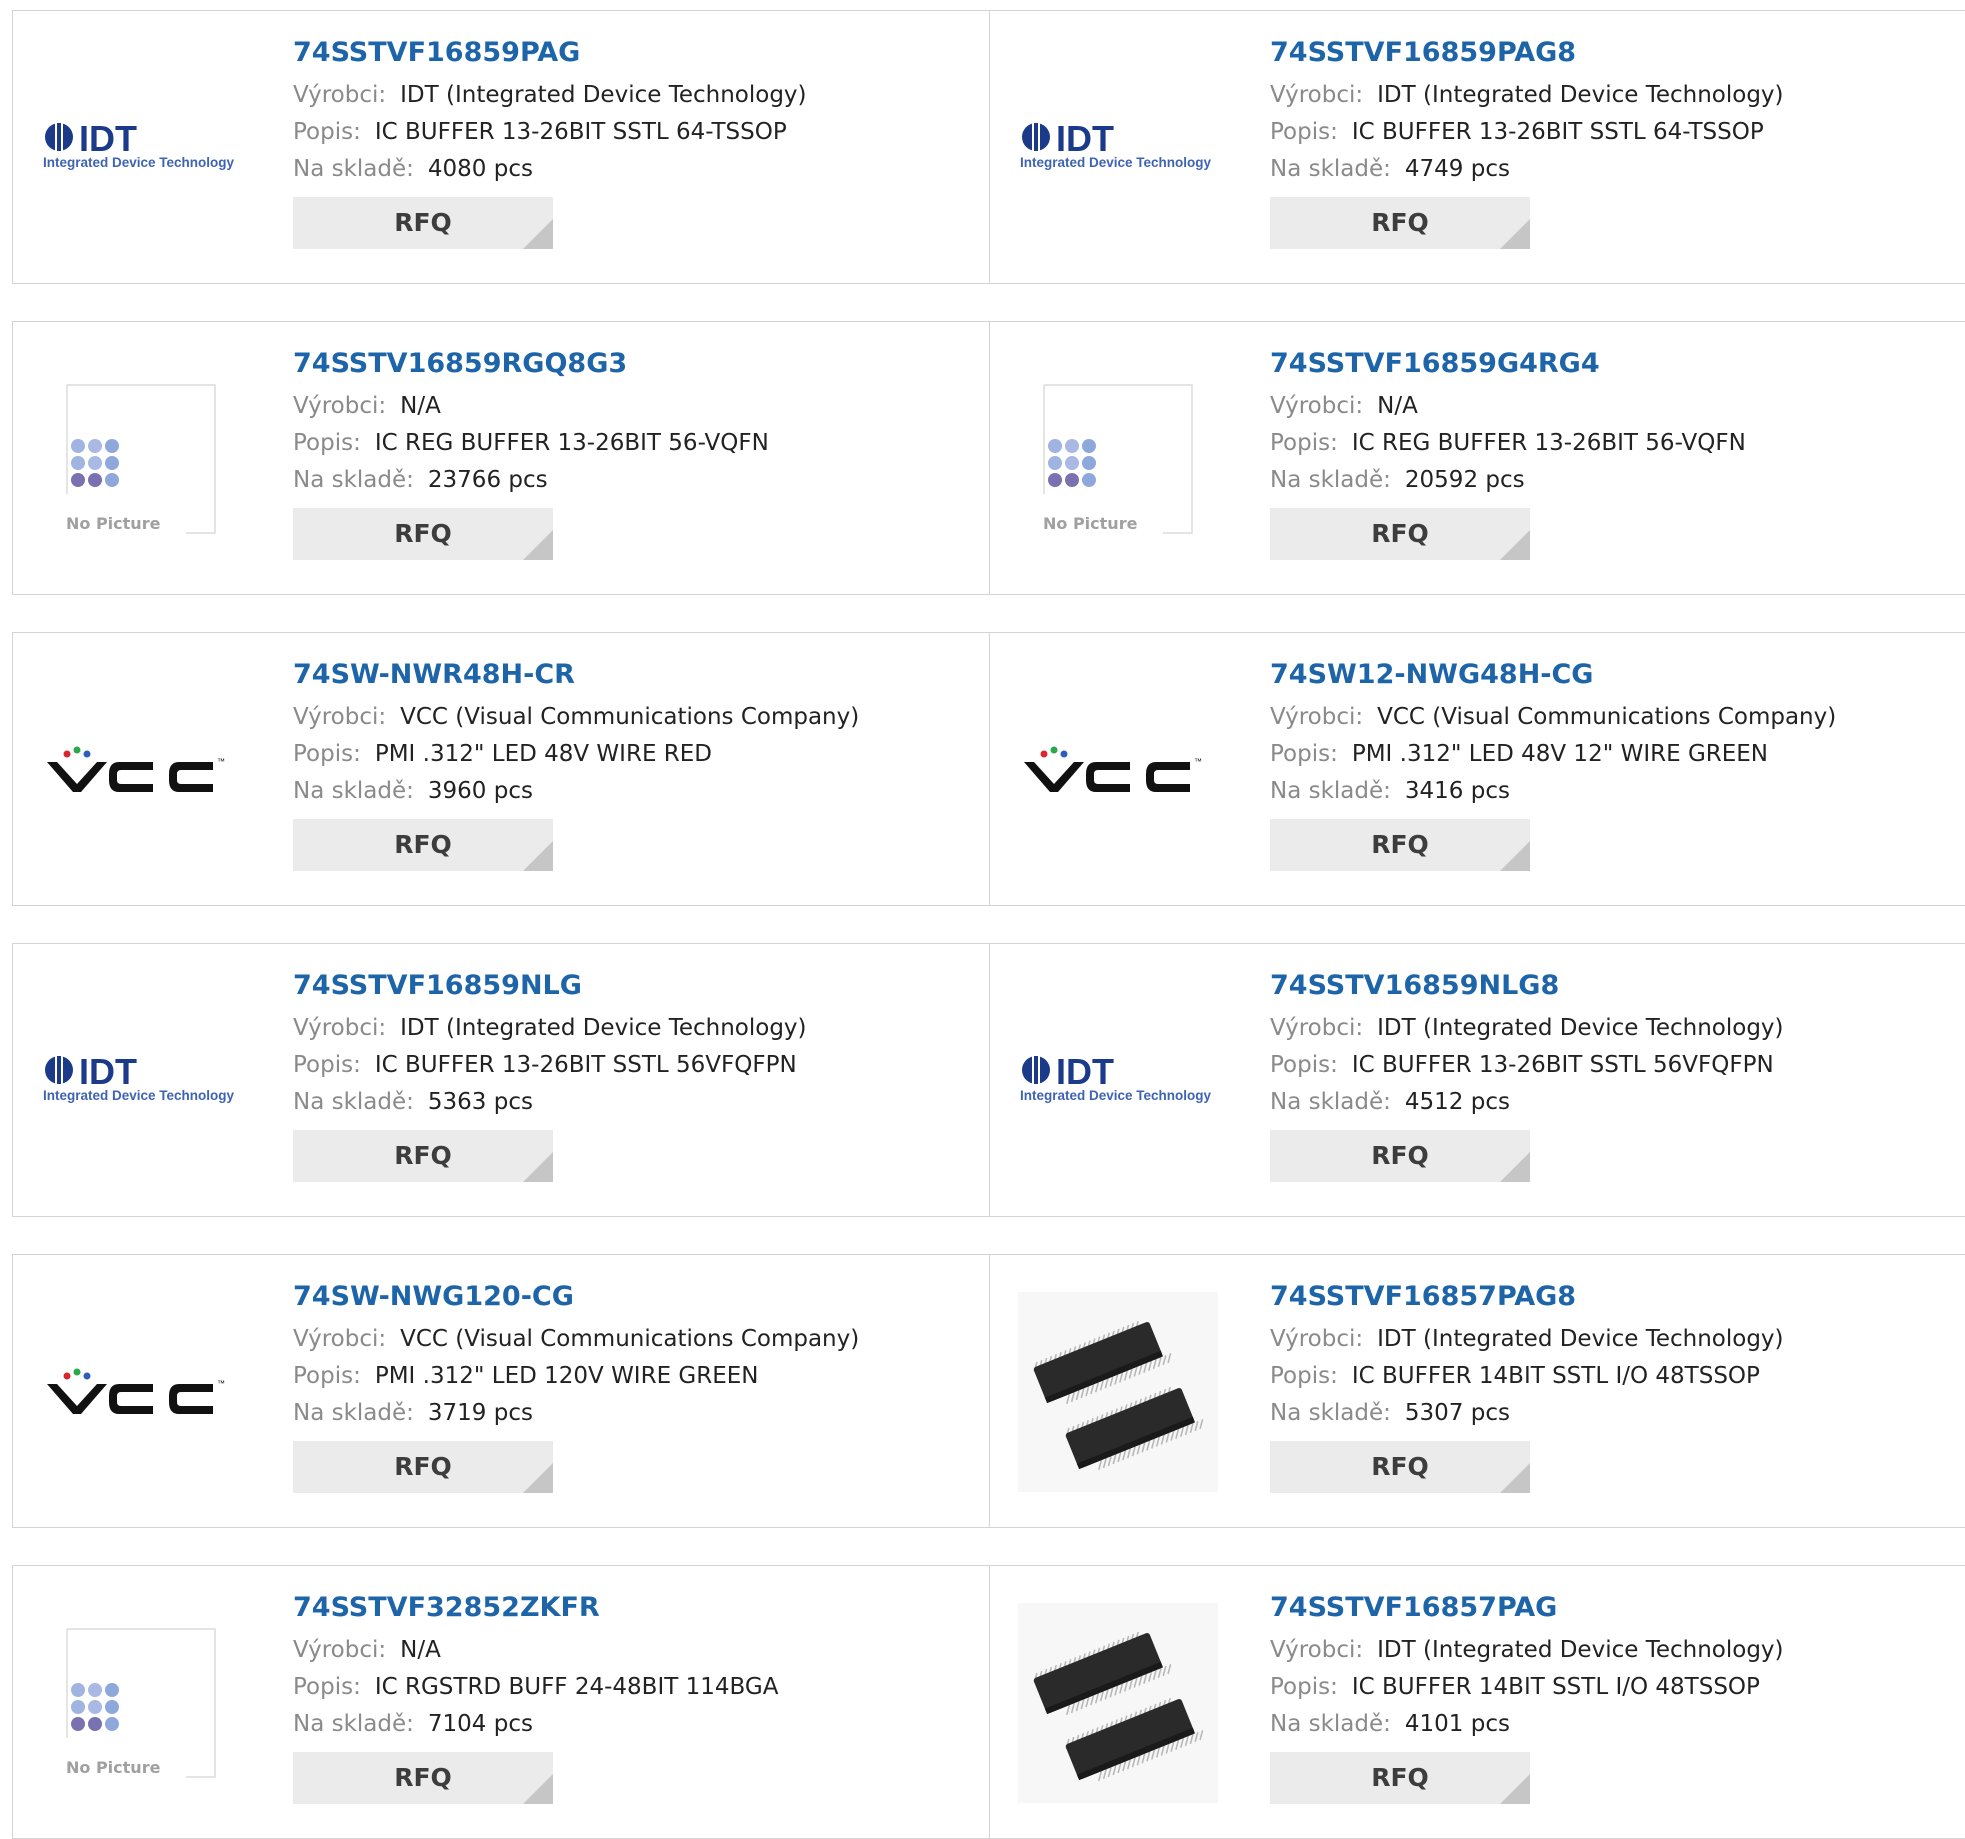 The width and height of the screenshot is (1965, 1839). Describe the element at coordinates (1617, 1608) in the screenshot. I see `part-number-link: 74SSTVF16857PAG` at that location.